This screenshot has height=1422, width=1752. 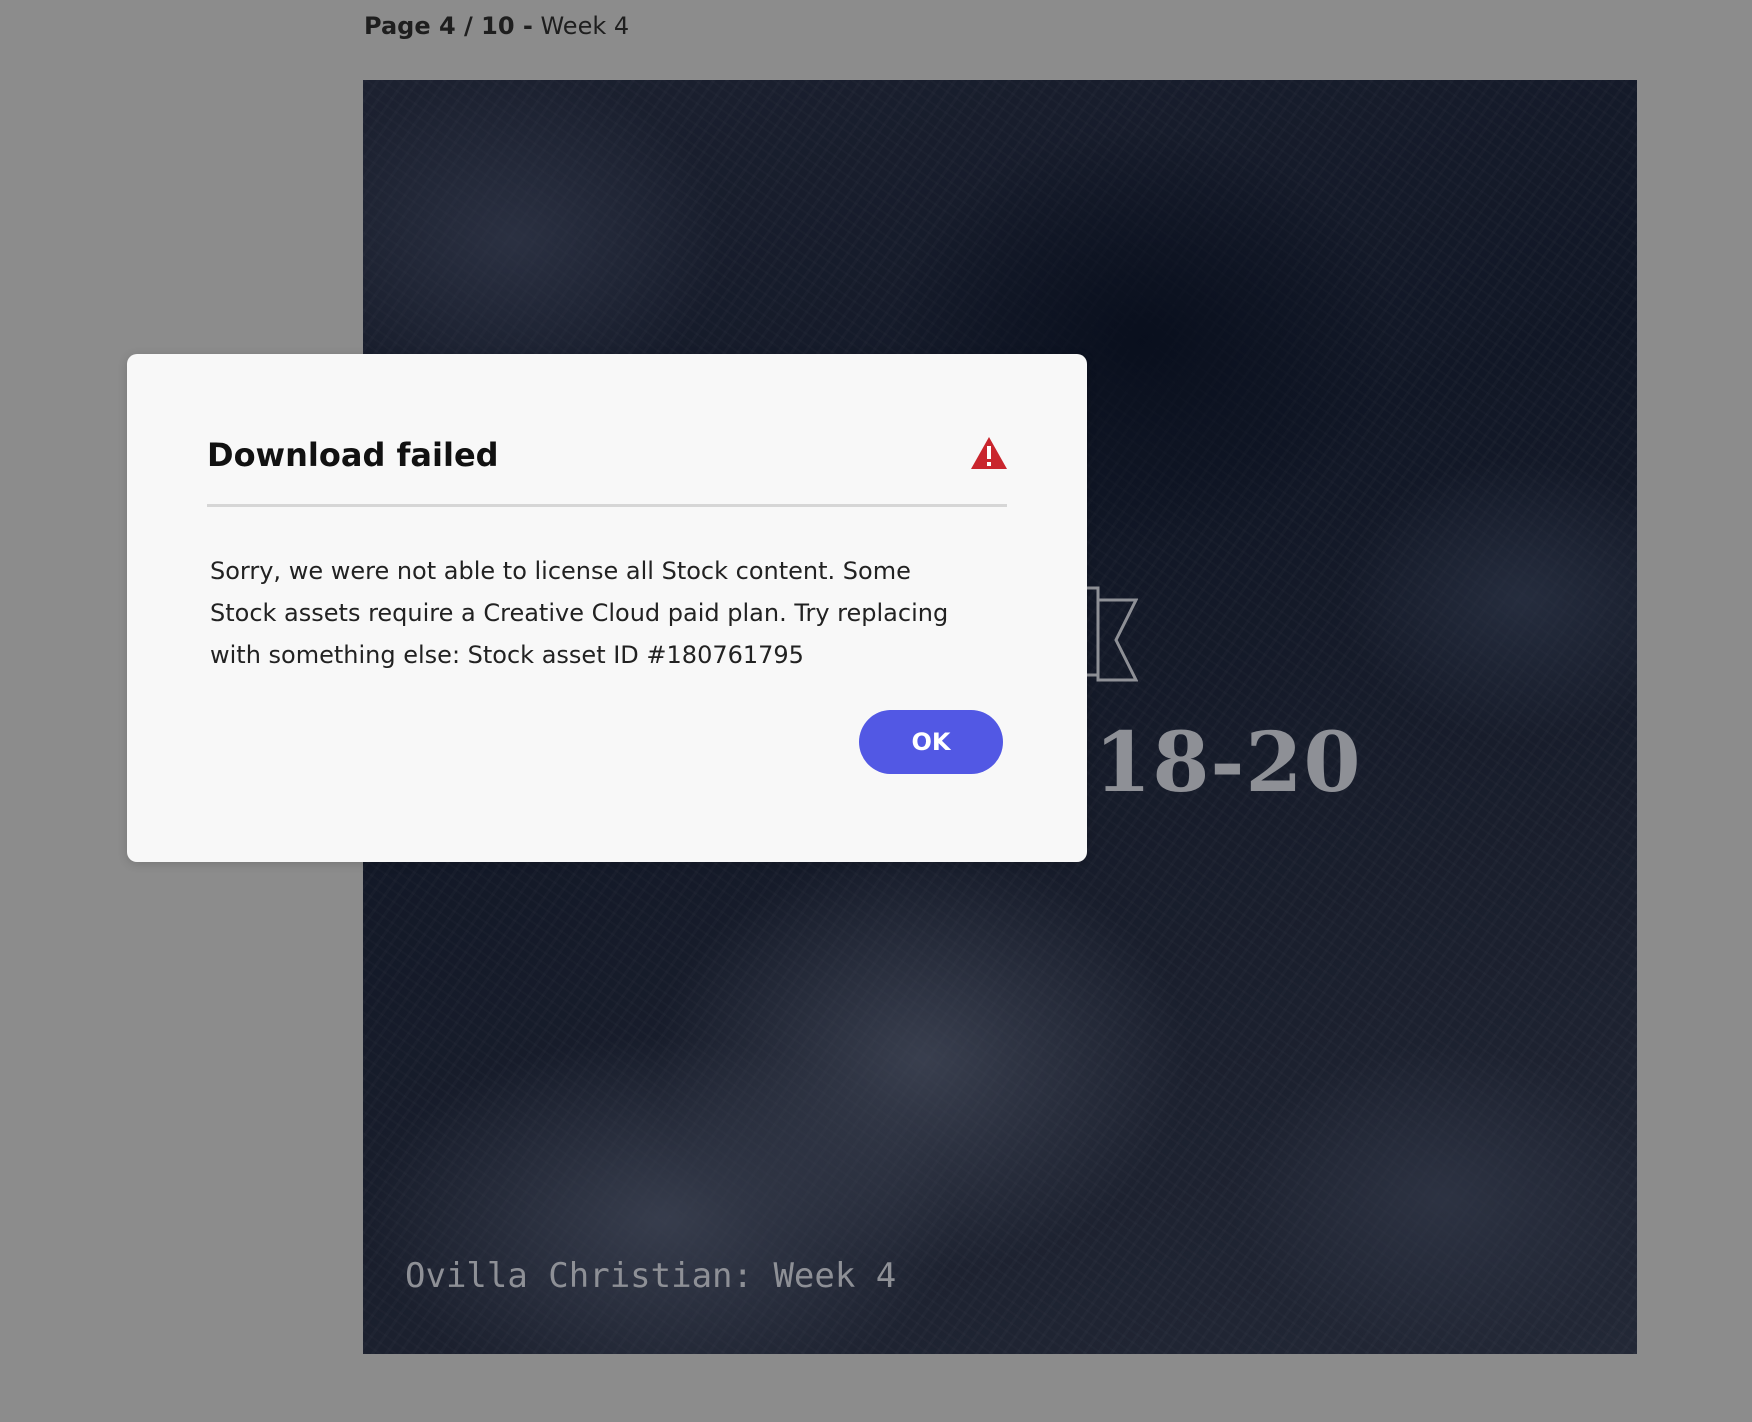 I want to click on document-footer-text: Ovilla Christian: Week 4, so click(x=651, y=1276).